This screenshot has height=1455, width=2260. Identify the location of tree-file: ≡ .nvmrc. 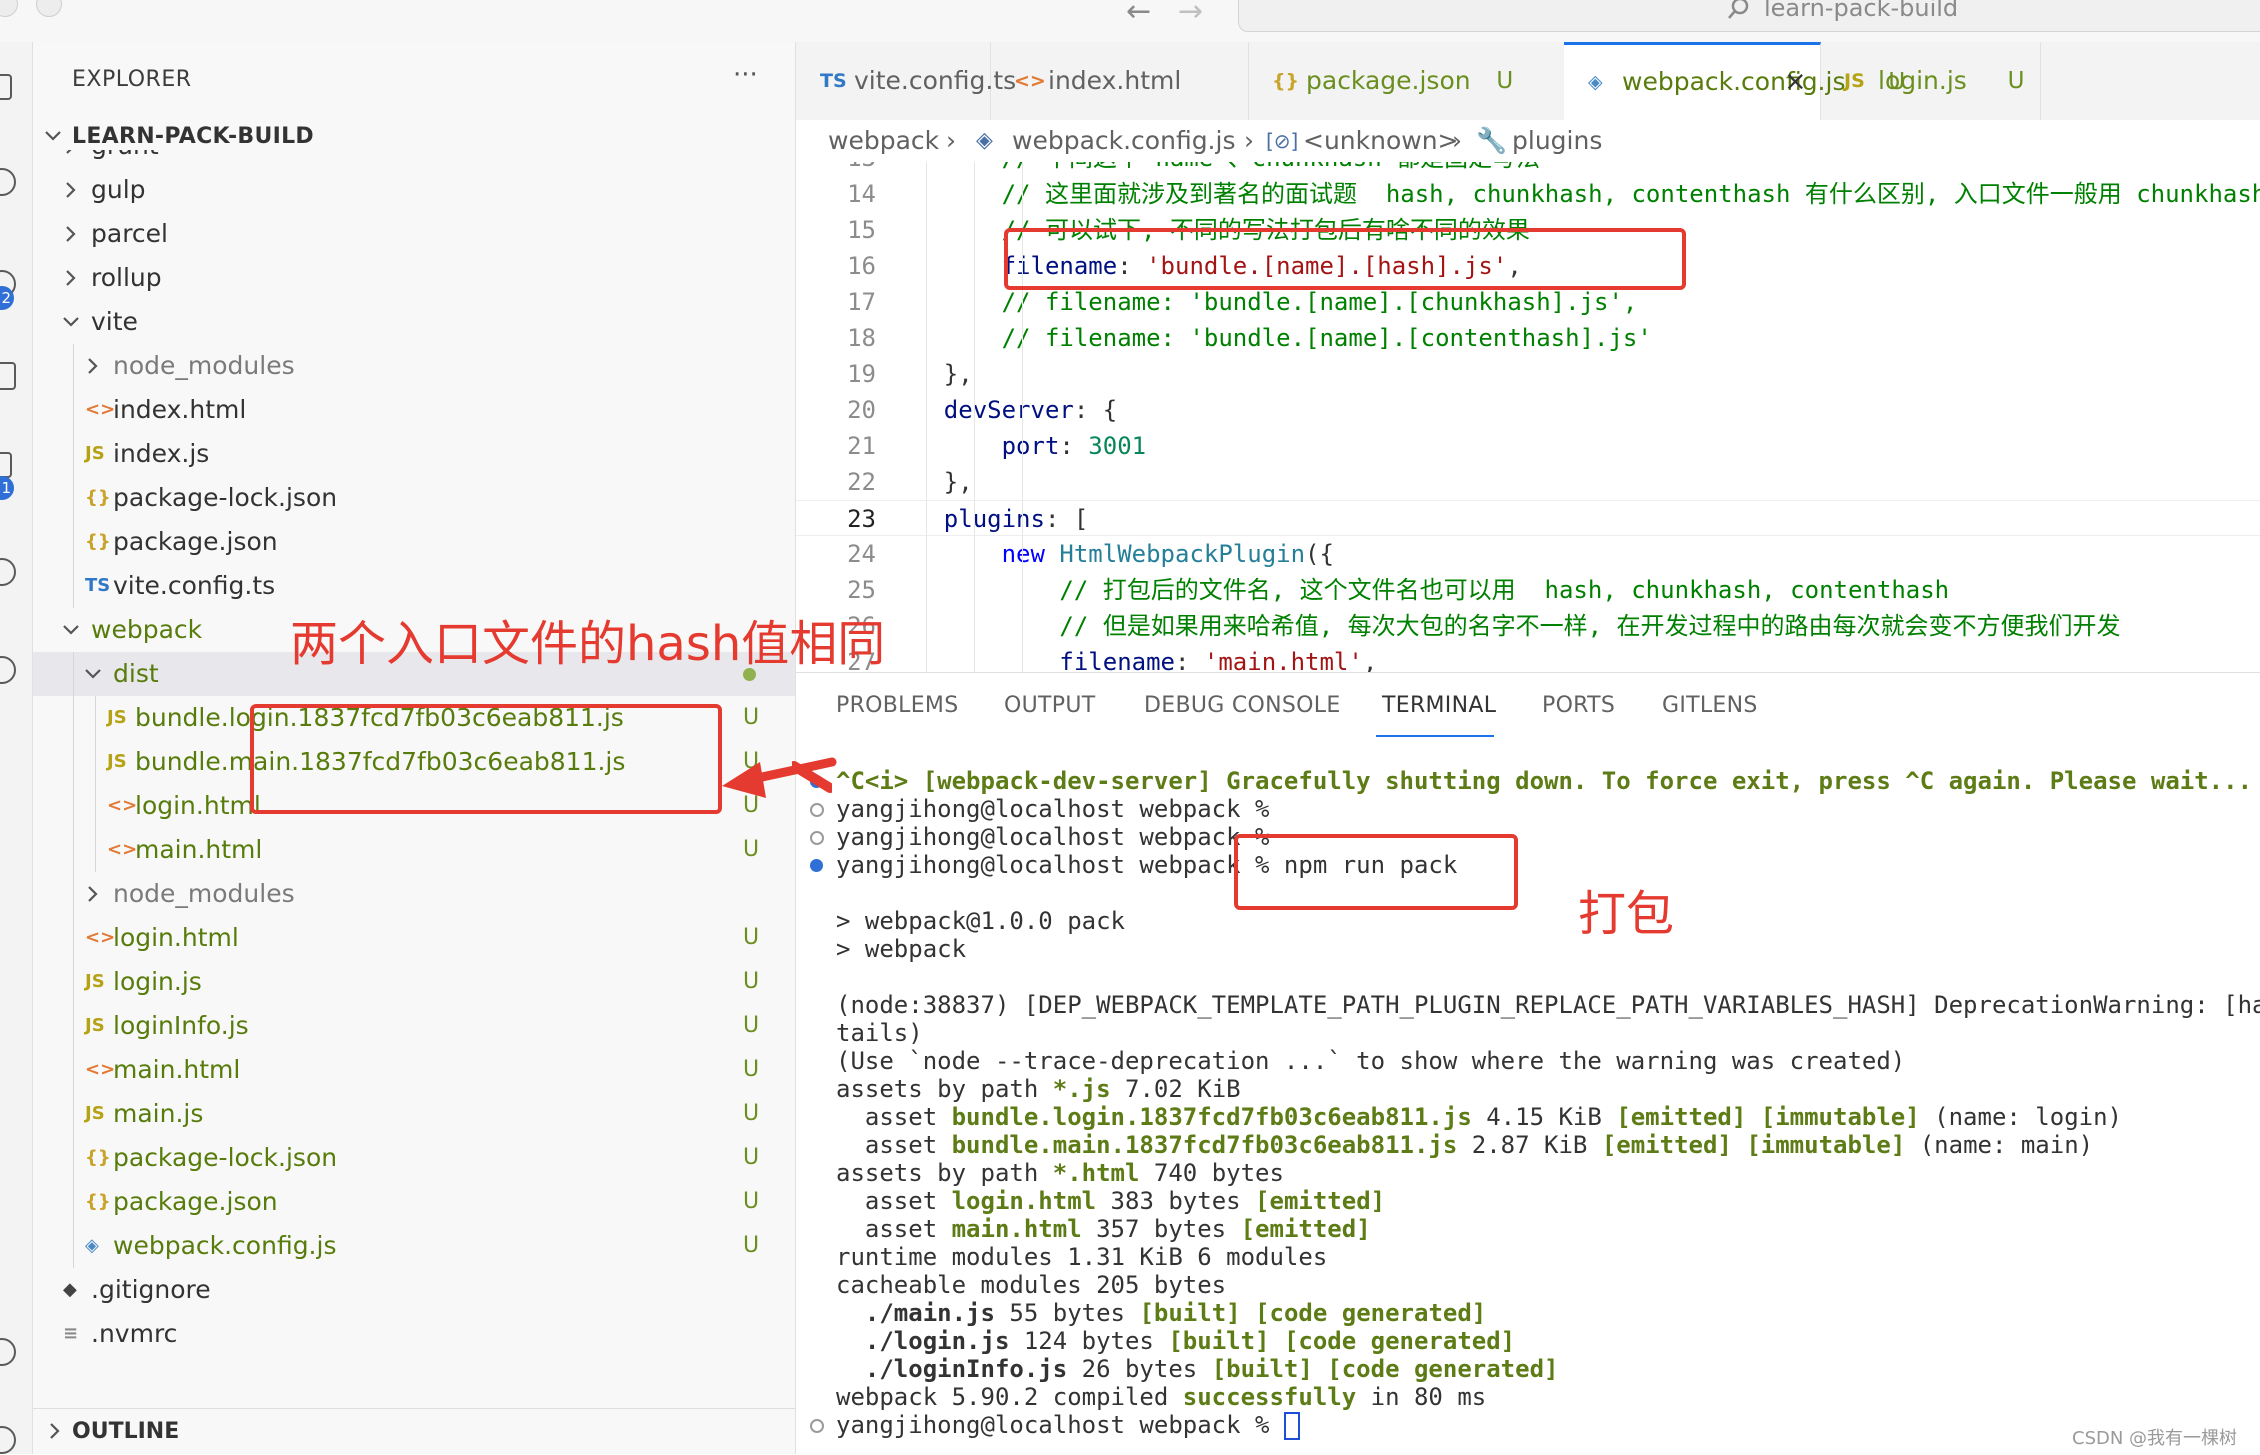
(414, 1334).